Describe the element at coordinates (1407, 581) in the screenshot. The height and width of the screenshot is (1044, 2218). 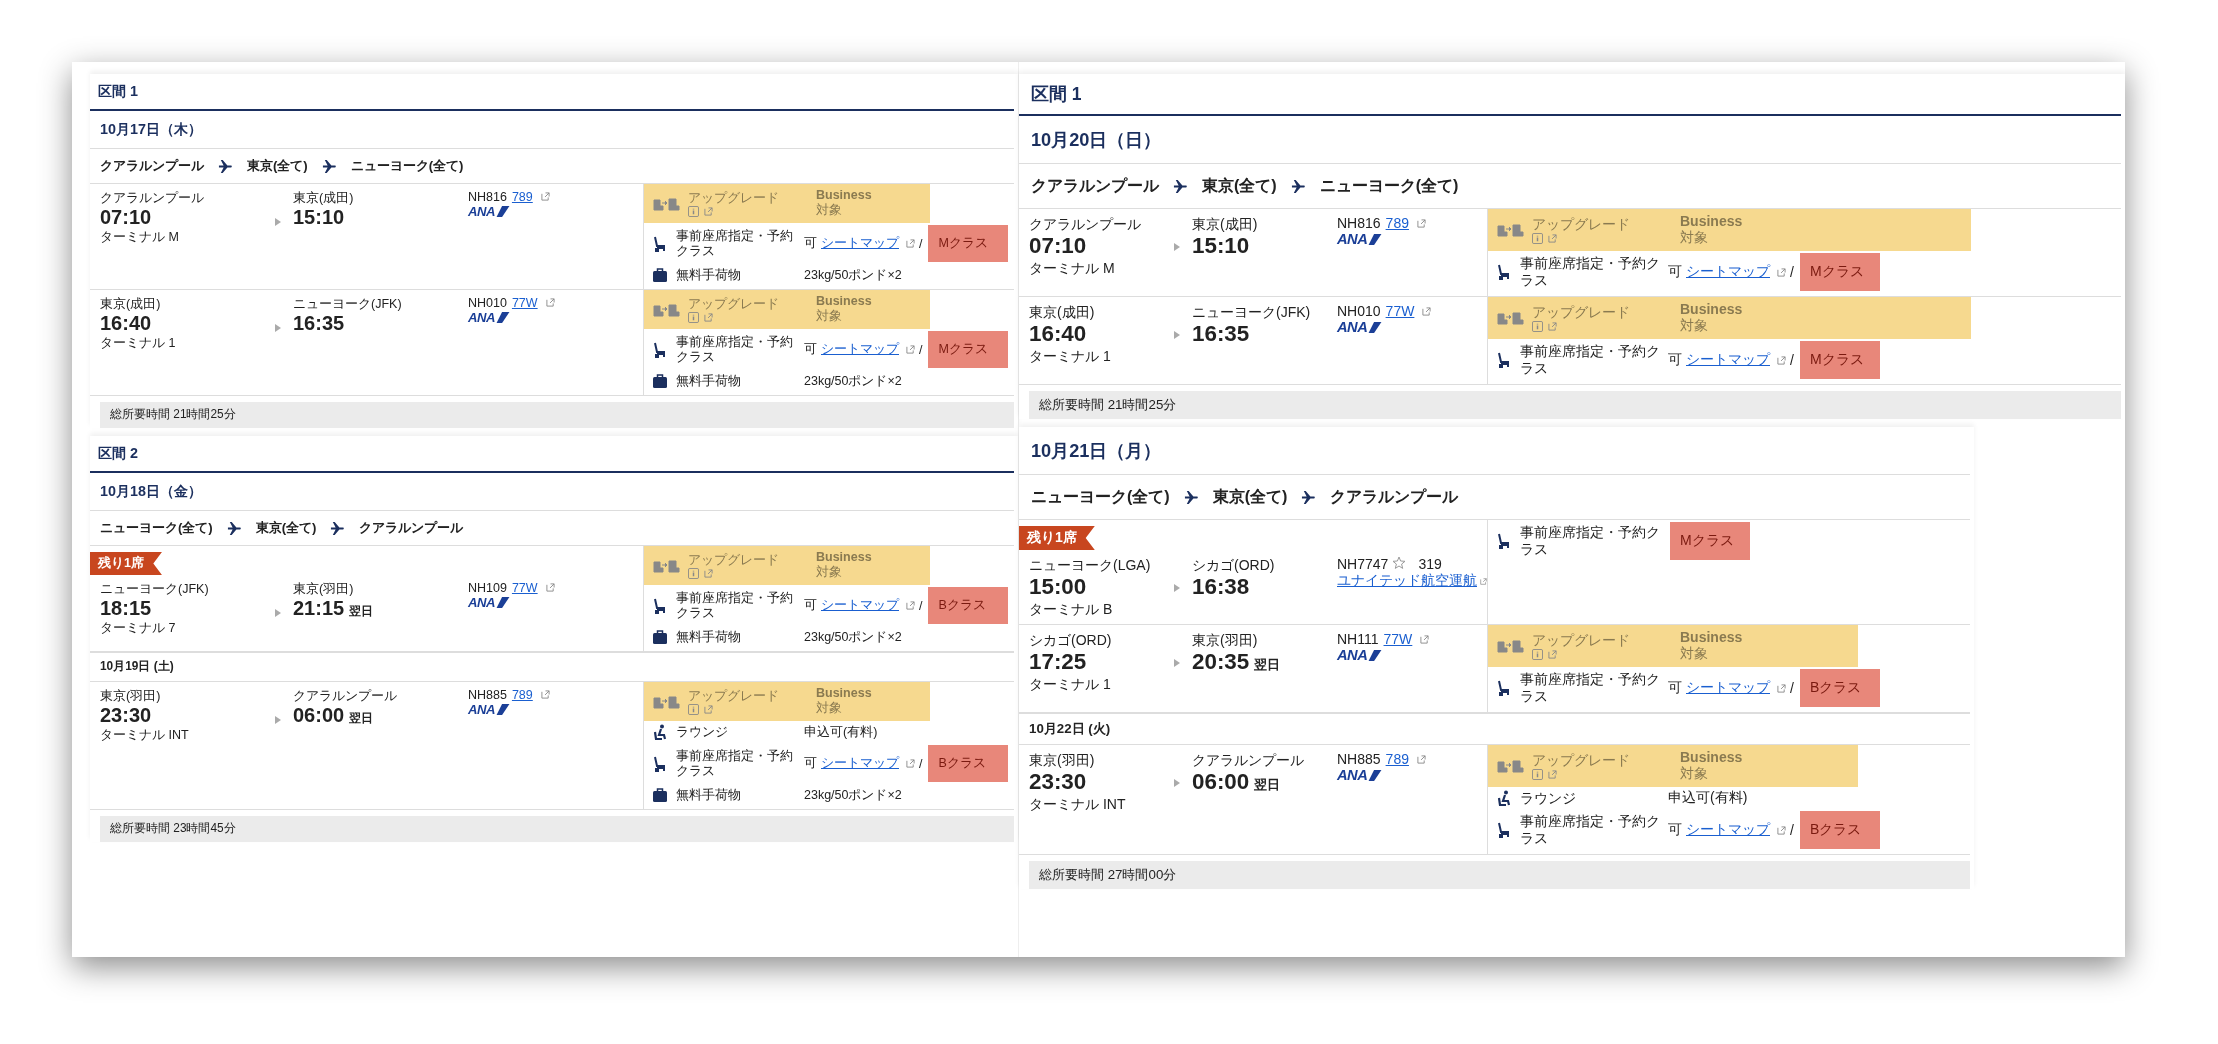
I see `operator-link: ユナイテッド航空運航` at that location.